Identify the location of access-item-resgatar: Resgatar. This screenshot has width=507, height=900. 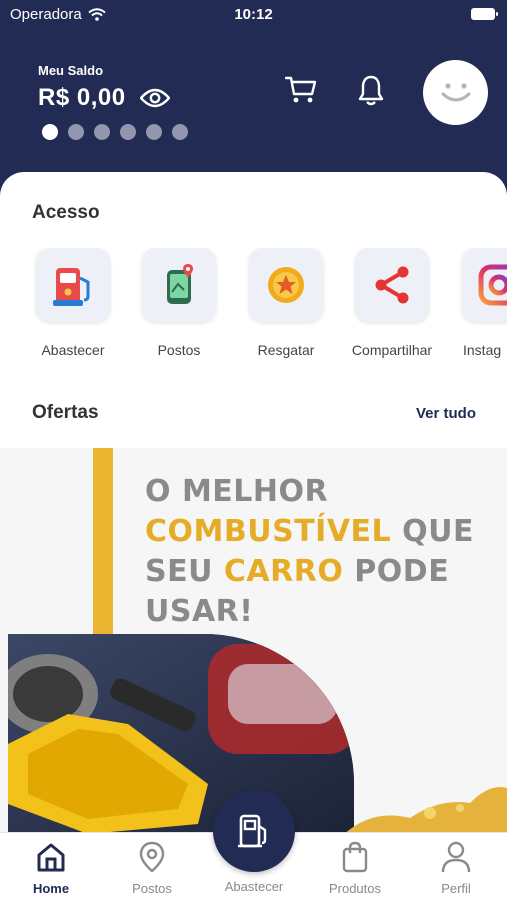
(286, 303).